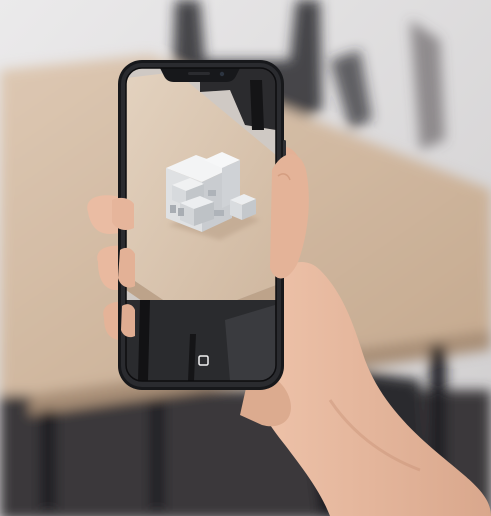  I want to click on speaker-grille, so click(199, 73).